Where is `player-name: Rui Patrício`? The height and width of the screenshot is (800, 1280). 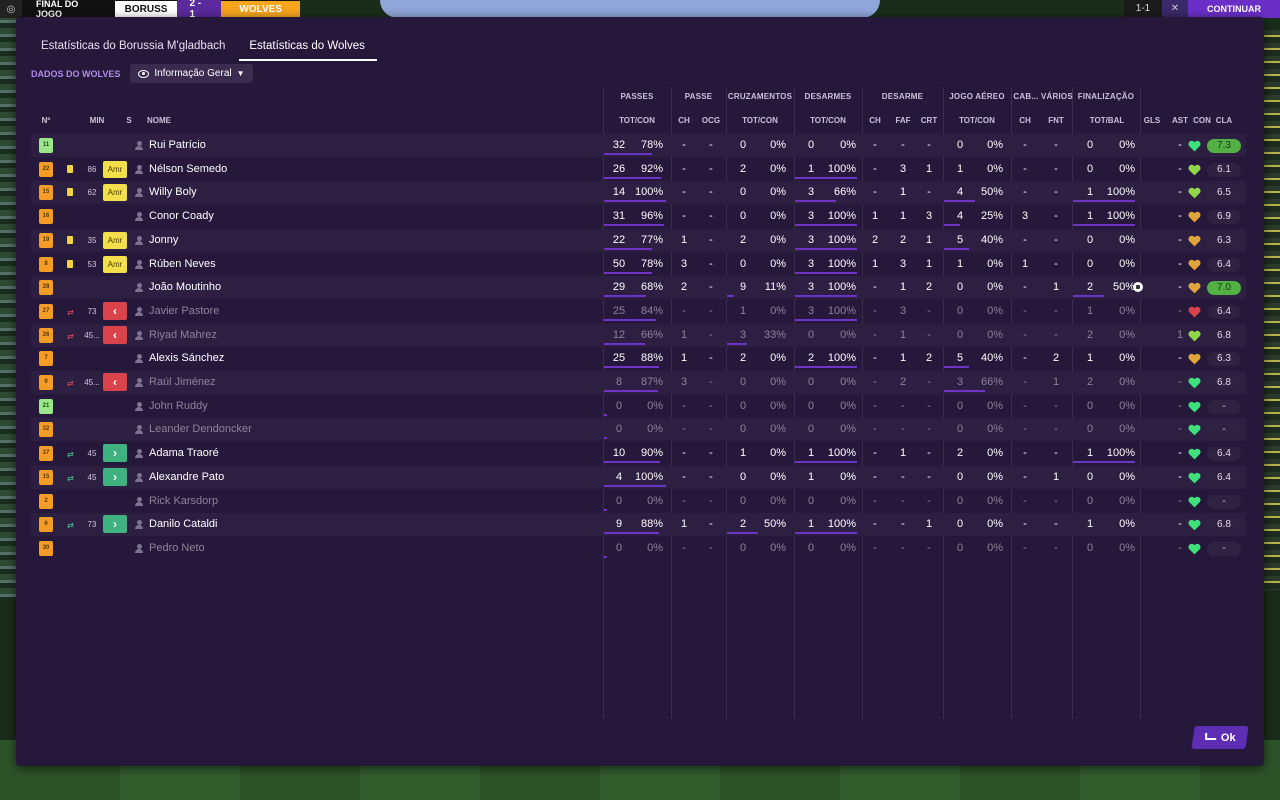
player-name: Rui Patrício is located at coordinates (177, 145).